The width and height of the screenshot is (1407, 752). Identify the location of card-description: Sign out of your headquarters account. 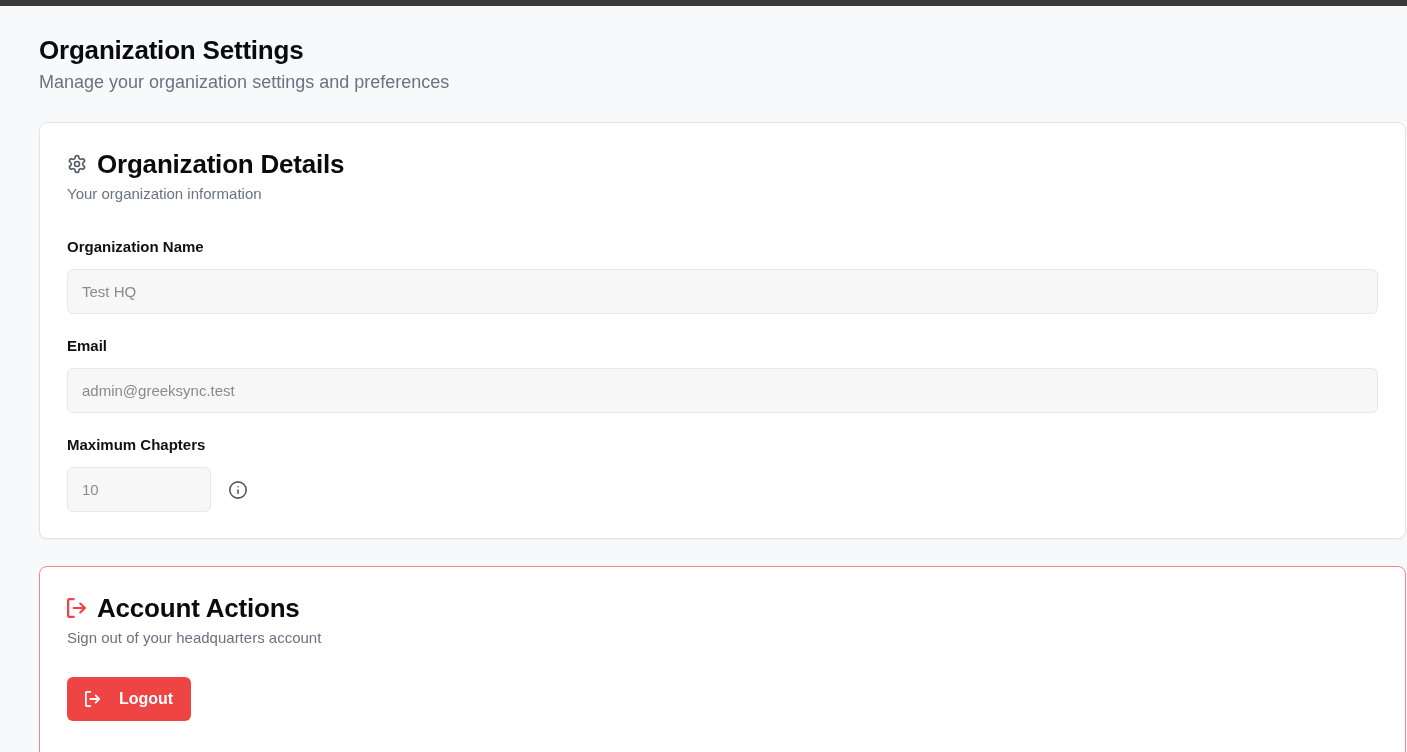
(195, 638).